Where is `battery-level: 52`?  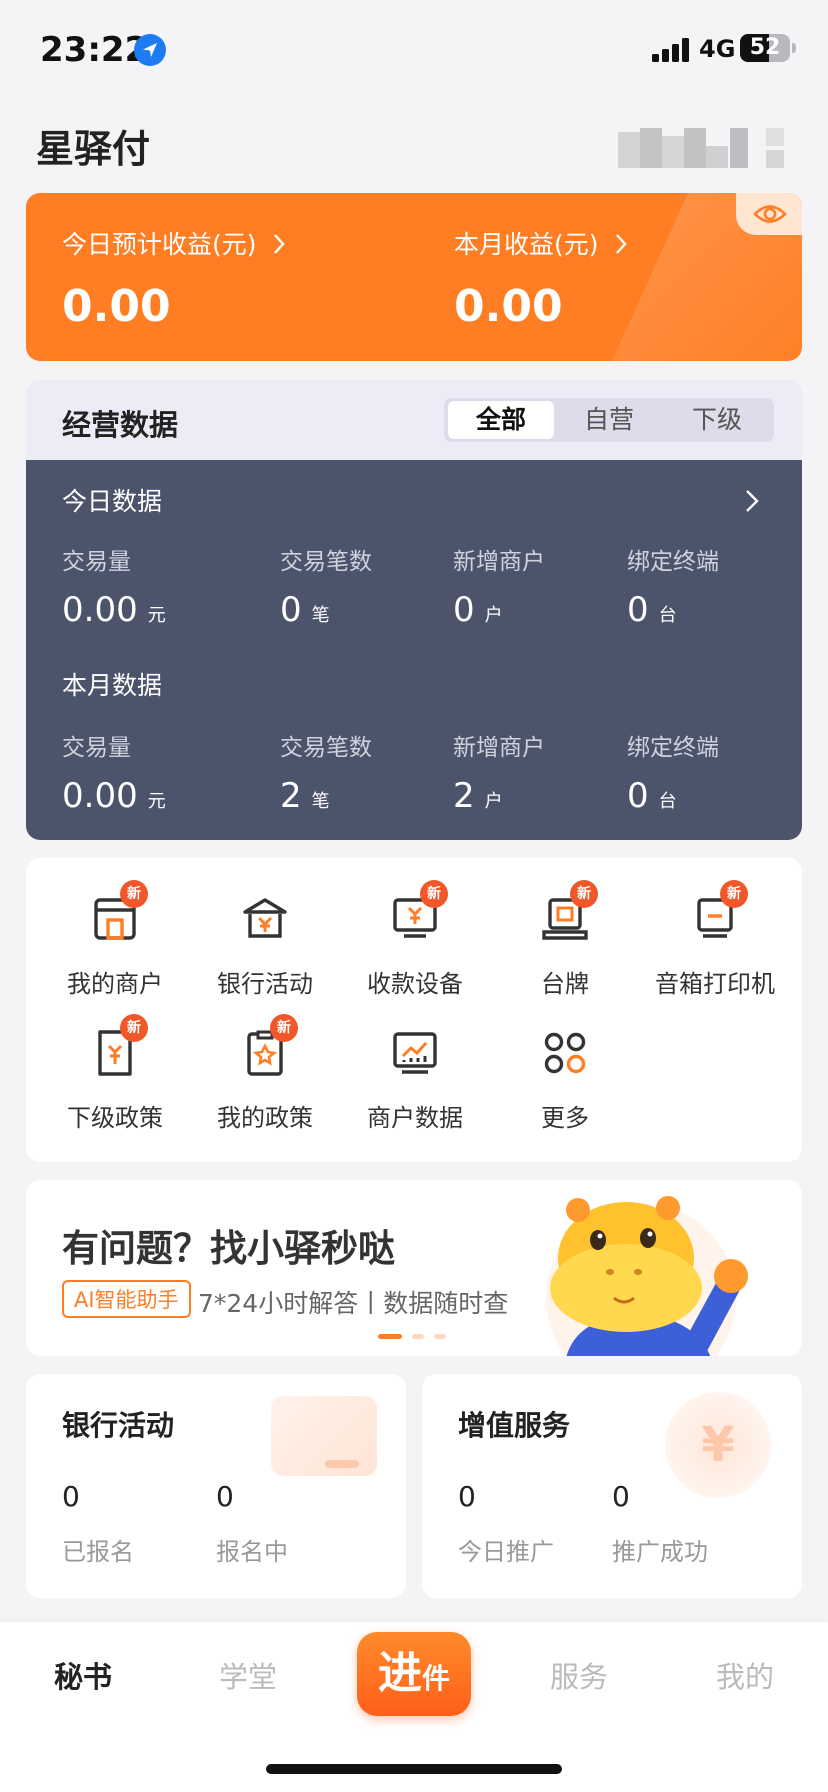 battery-level: 52 is located at coordinates (765, 47).